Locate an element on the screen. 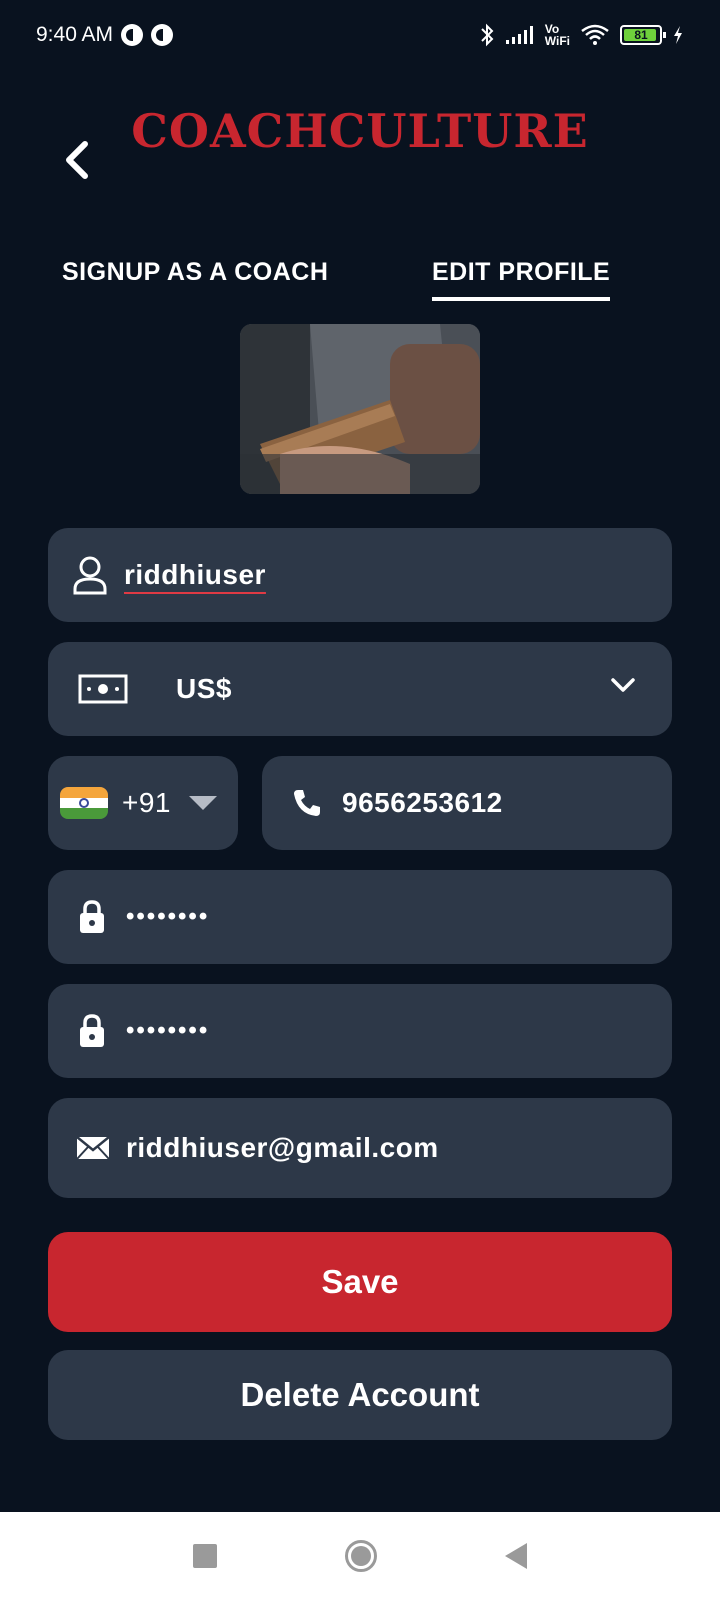 The height and width of the screenshot is (1600, 720). status-time: 9:40 AM is located at coordinates (75, 34).